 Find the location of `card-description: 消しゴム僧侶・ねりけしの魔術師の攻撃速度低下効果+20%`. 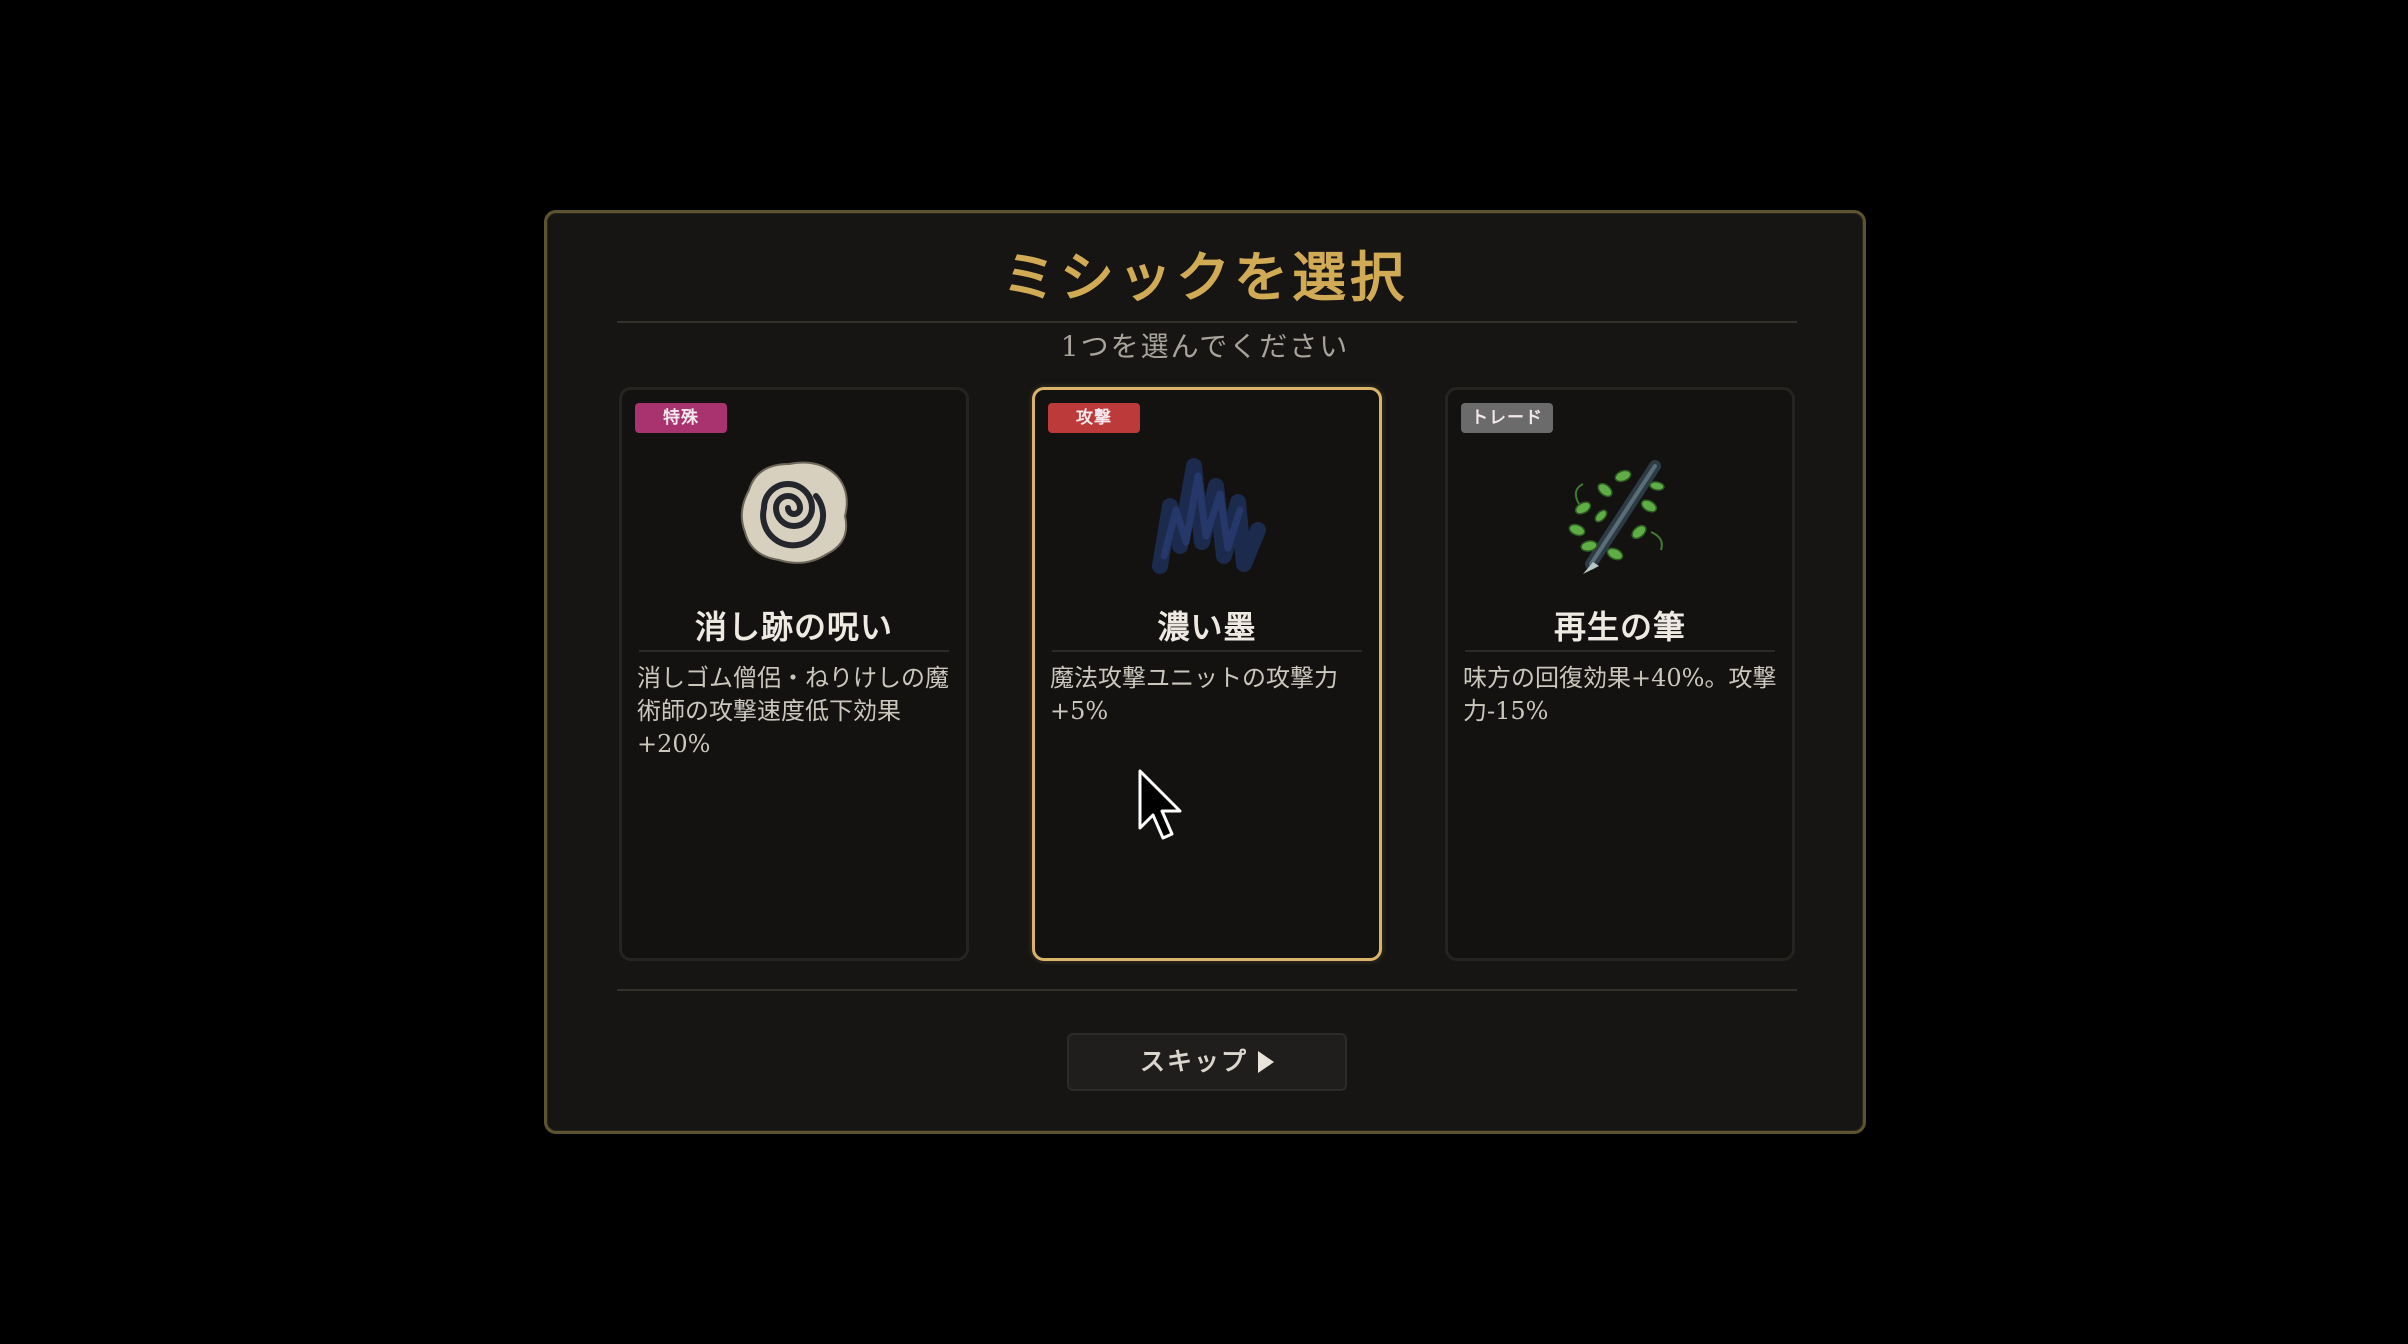

card-description: 消しゴム僧侶・ねりけしの魔術師の攻撃速度低下効果+20% is located at coordinates (793, 711).